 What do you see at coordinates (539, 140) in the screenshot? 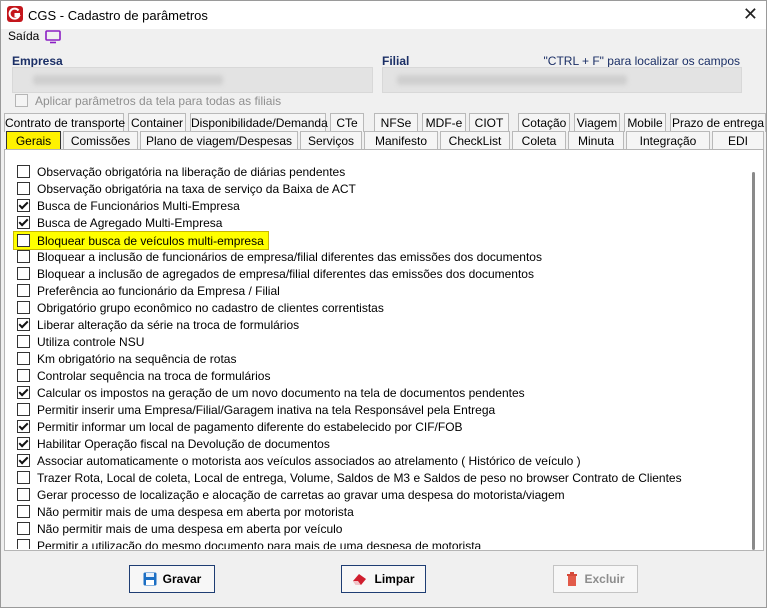
I see `tab-coleta: Coleta` at bounding box center [539, 140].